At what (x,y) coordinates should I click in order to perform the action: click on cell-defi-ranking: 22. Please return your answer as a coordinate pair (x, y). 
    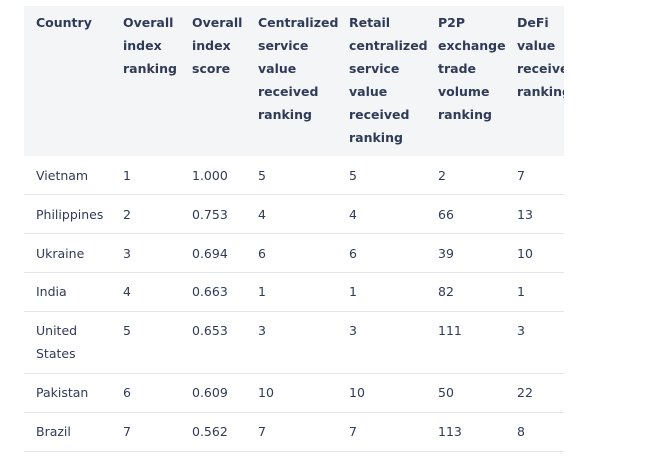
    Looking at the image, I should click on (525, 392).